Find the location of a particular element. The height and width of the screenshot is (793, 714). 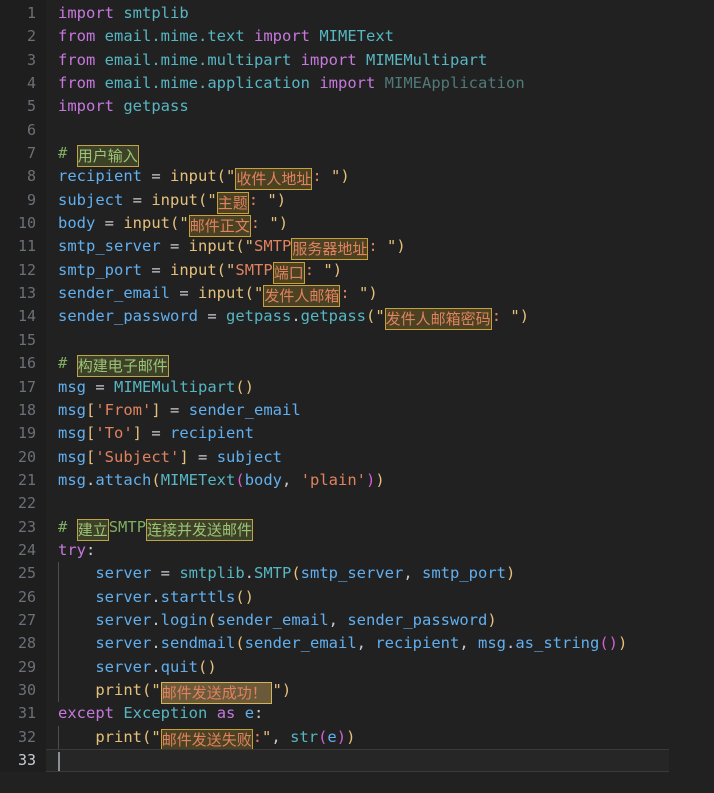

module-path: email.mime.multipart is located at coordinates (198, 59).